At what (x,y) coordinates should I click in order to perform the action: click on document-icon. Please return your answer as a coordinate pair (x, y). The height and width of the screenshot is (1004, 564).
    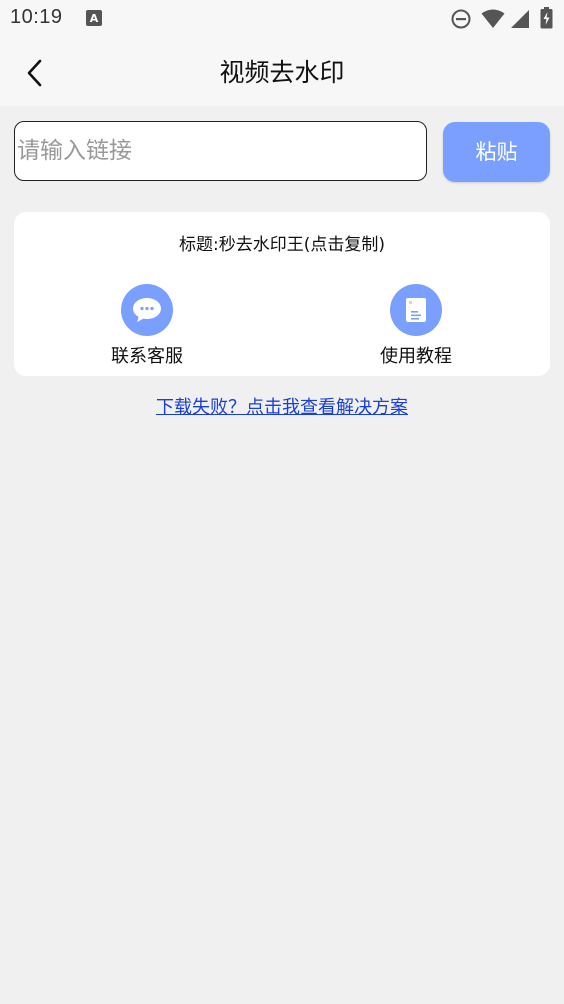
    Looking at the image, I should click on (416, 310).